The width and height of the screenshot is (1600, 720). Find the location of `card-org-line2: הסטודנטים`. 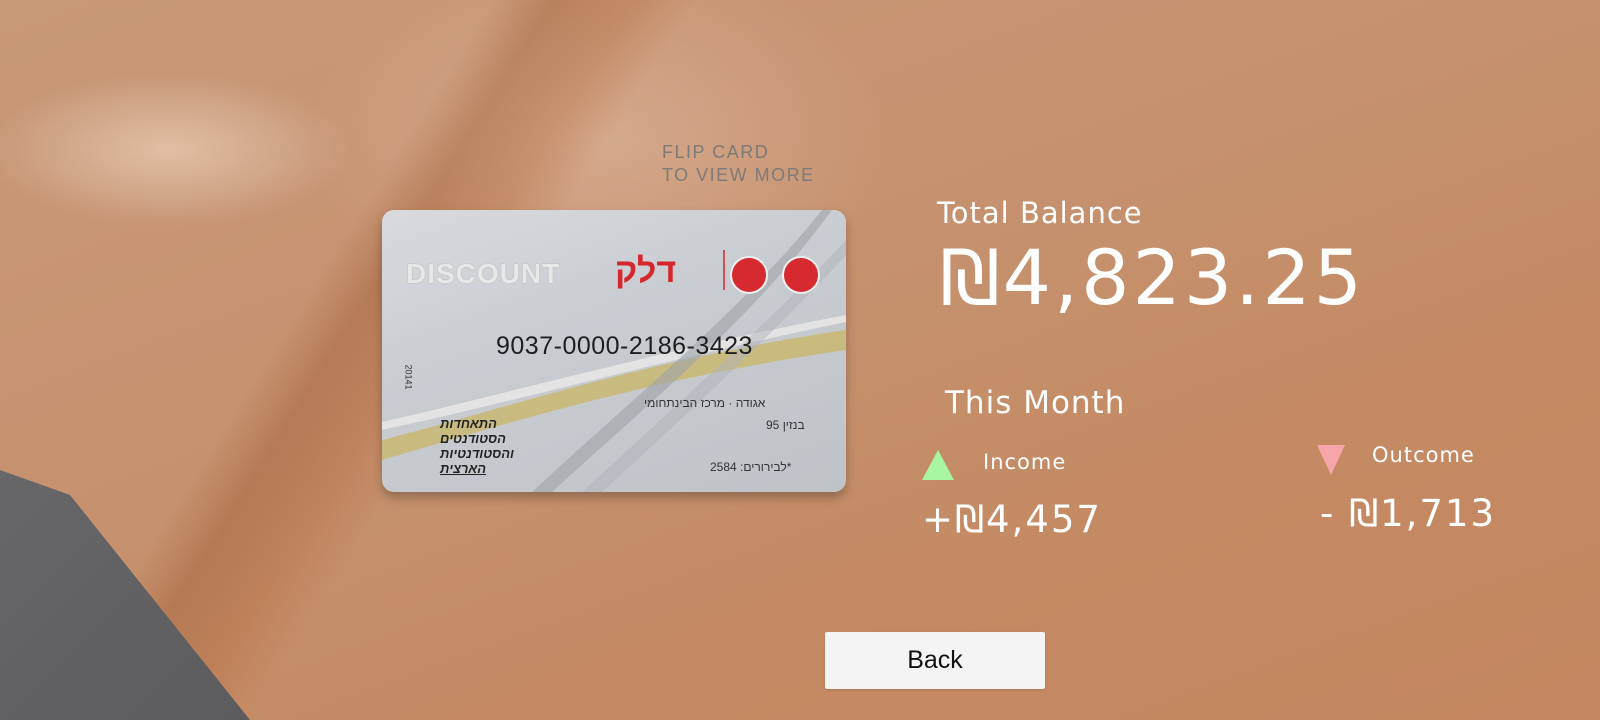

card-org-line2: הסטודנטים is located at coordinates (473, 438).